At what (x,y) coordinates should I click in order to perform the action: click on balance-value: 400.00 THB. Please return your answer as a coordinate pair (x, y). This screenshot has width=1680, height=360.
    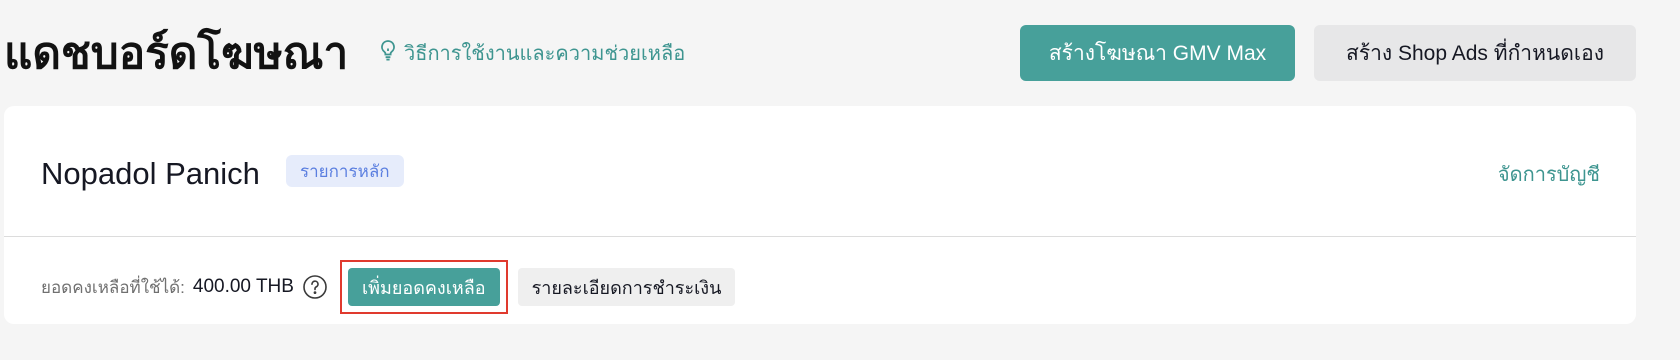
    Looking at the image, I should click on (243, 286).